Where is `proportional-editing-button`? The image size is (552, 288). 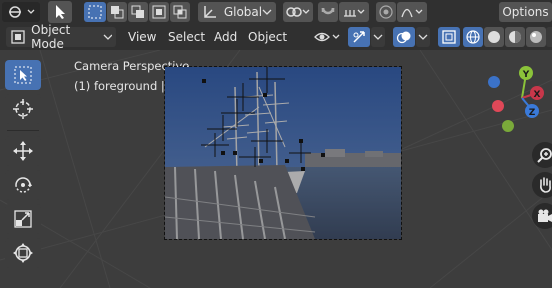
proportional-editing-button is located at coordinates (386, 12).